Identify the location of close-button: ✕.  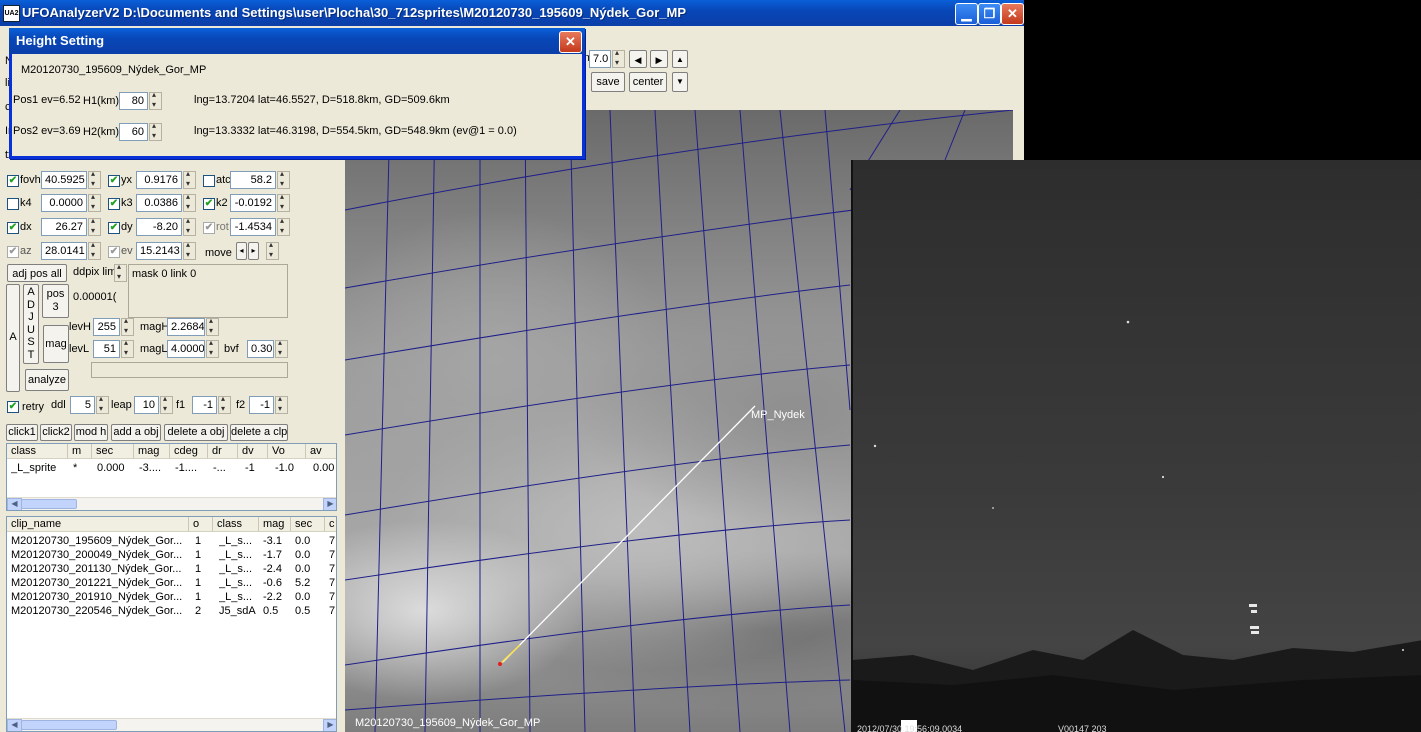
(1012, 14).